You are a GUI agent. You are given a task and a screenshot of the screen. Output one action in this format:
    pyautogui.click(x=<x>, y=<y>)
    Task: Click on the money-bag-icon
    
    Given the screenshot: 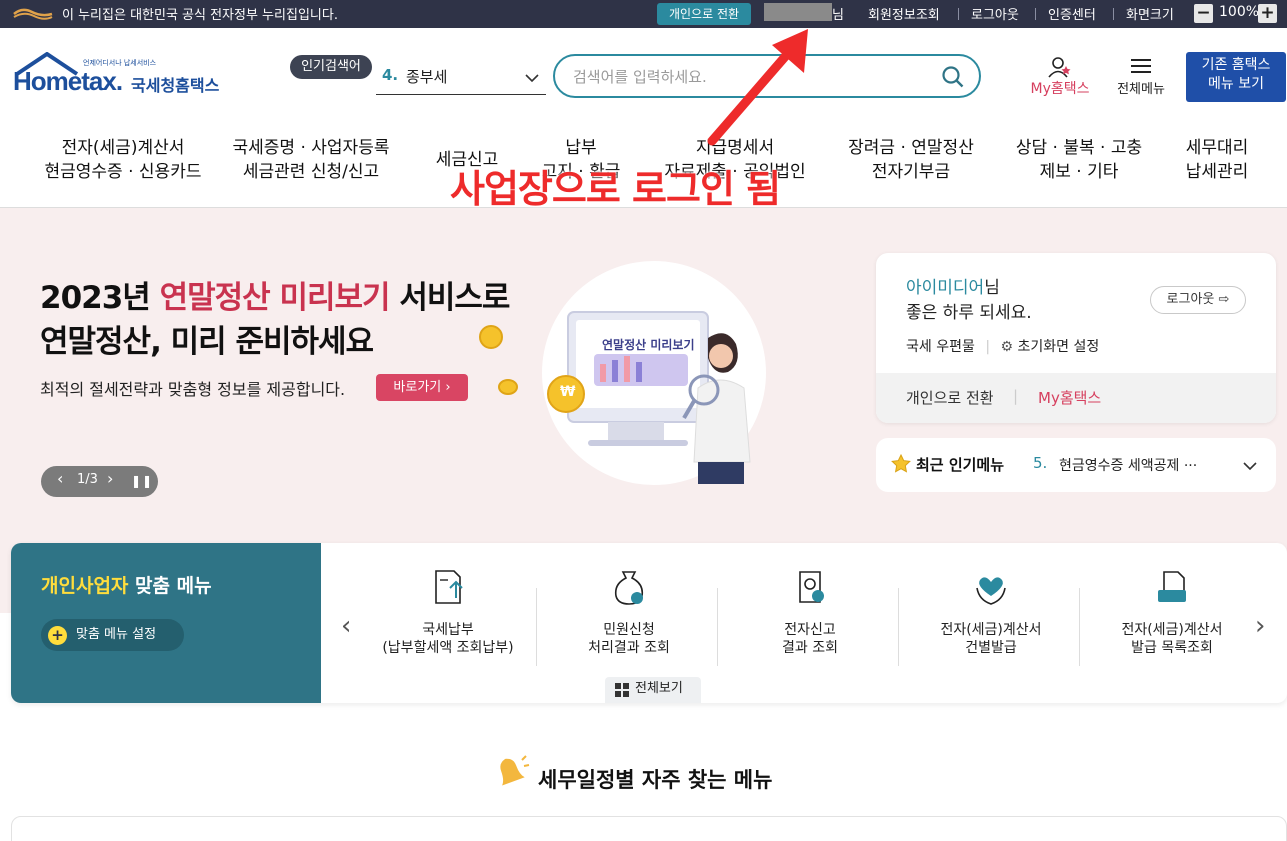 What is the action you would take?
    pyautogui.click(x=629, y=588)
    